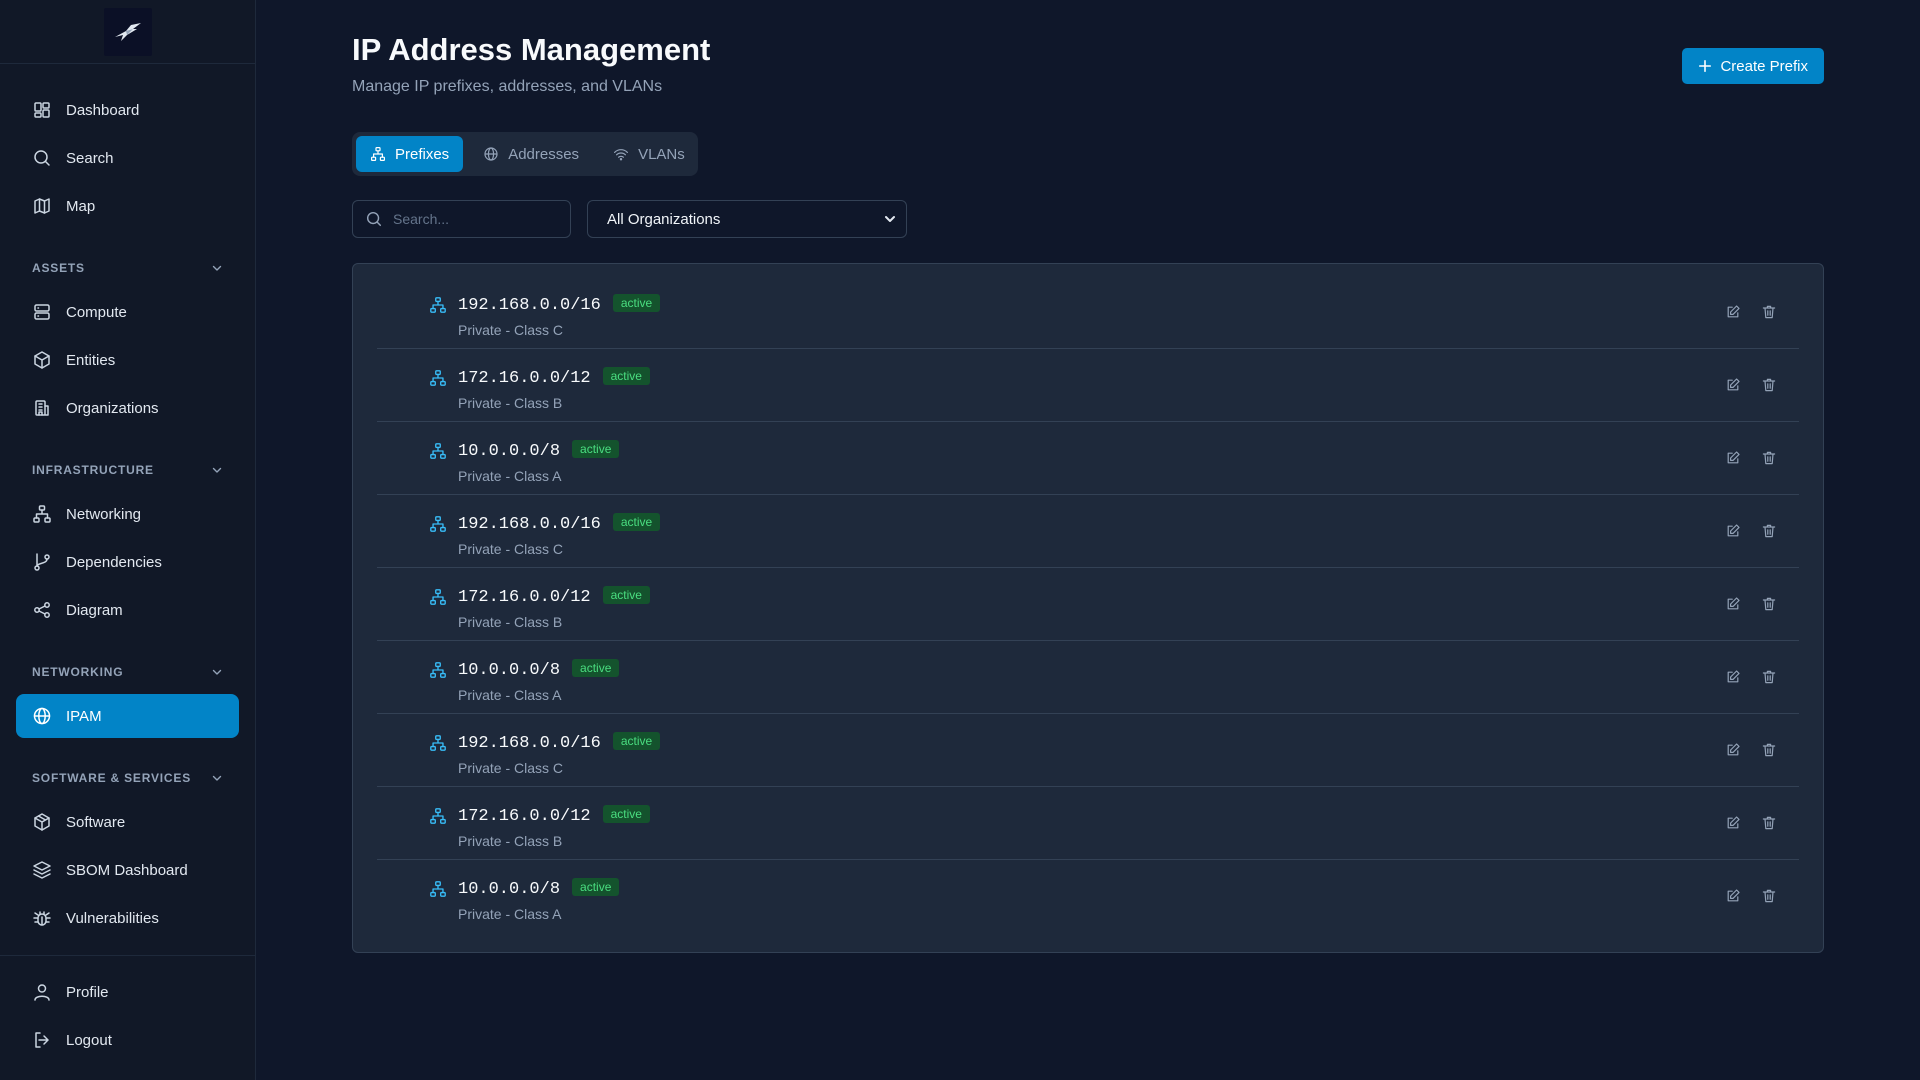 The image size is (1920, 1080). I want to click on sidebar-item-software: Software, so click(127, 822).